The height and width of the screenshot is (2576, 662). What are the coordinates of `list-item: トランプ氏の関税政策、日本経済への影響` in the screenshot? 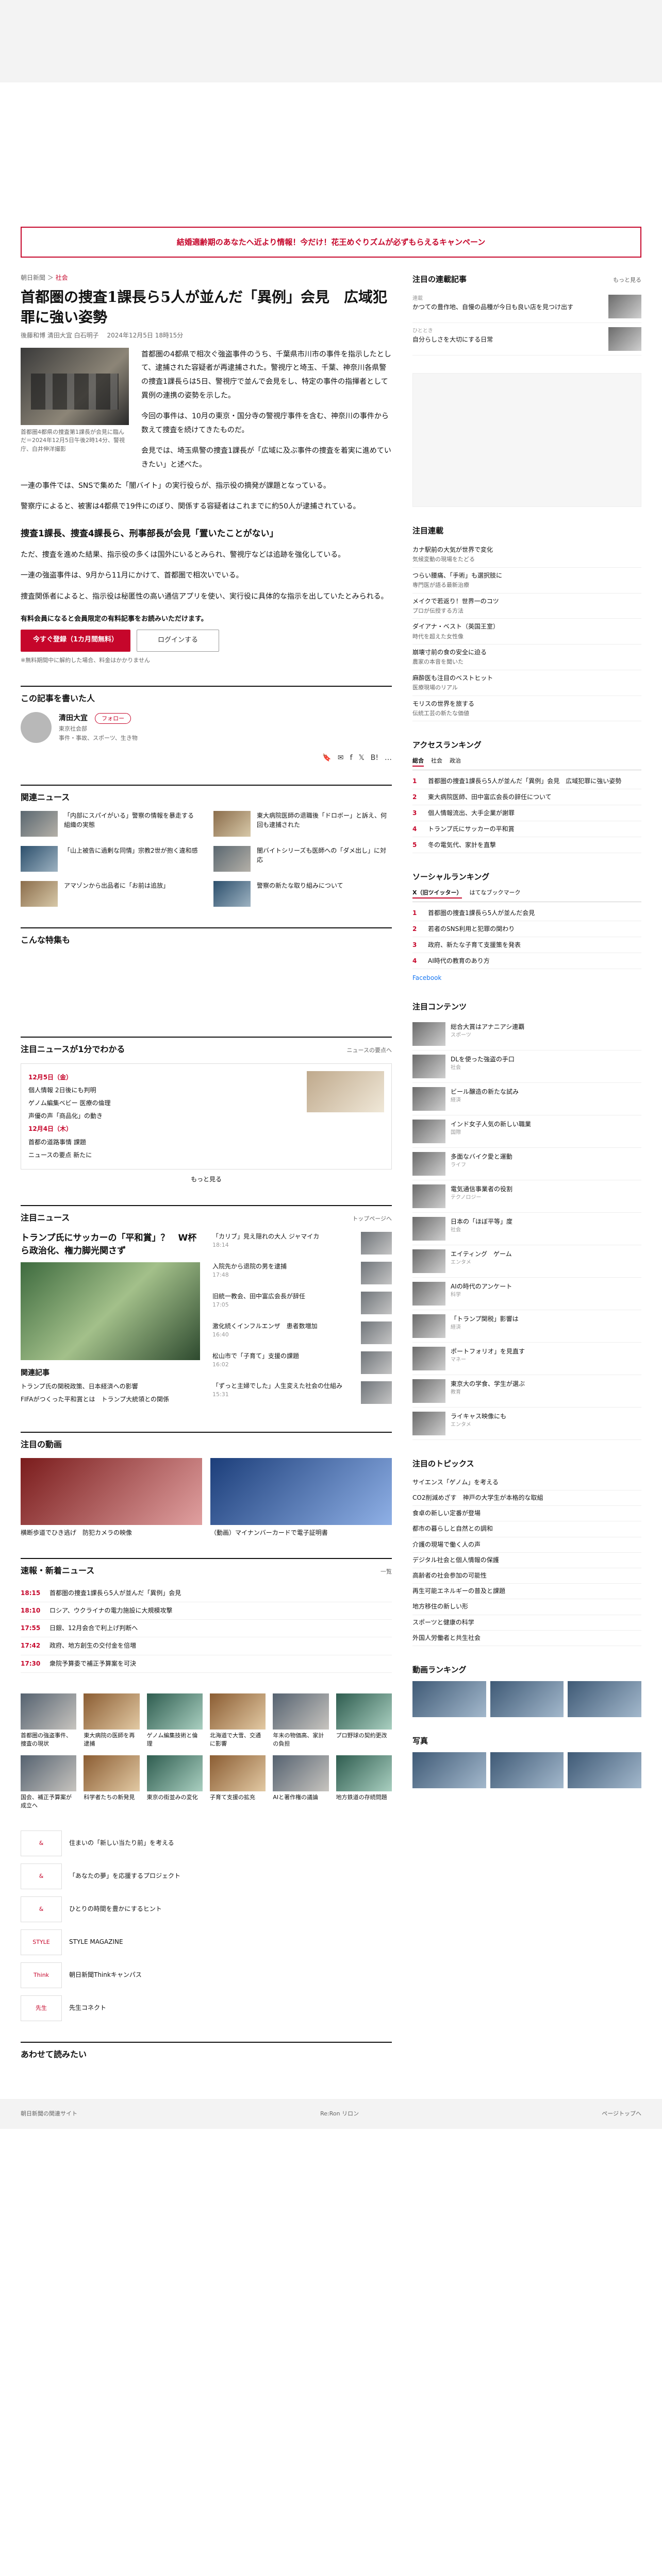 It's located at (110, 1387).